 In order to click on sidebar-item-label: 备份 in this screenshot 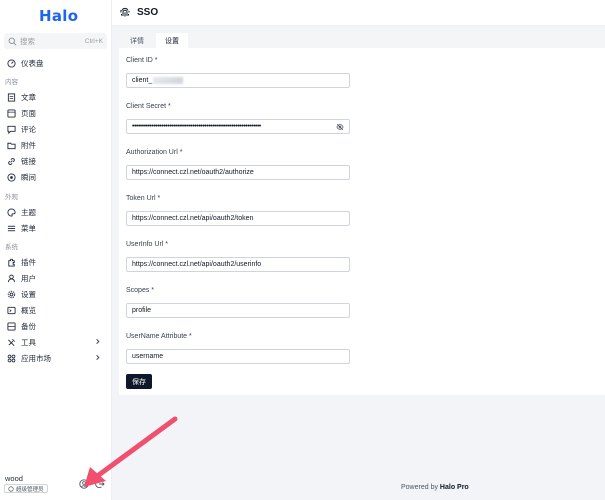, I will do `click(28, 326)`.